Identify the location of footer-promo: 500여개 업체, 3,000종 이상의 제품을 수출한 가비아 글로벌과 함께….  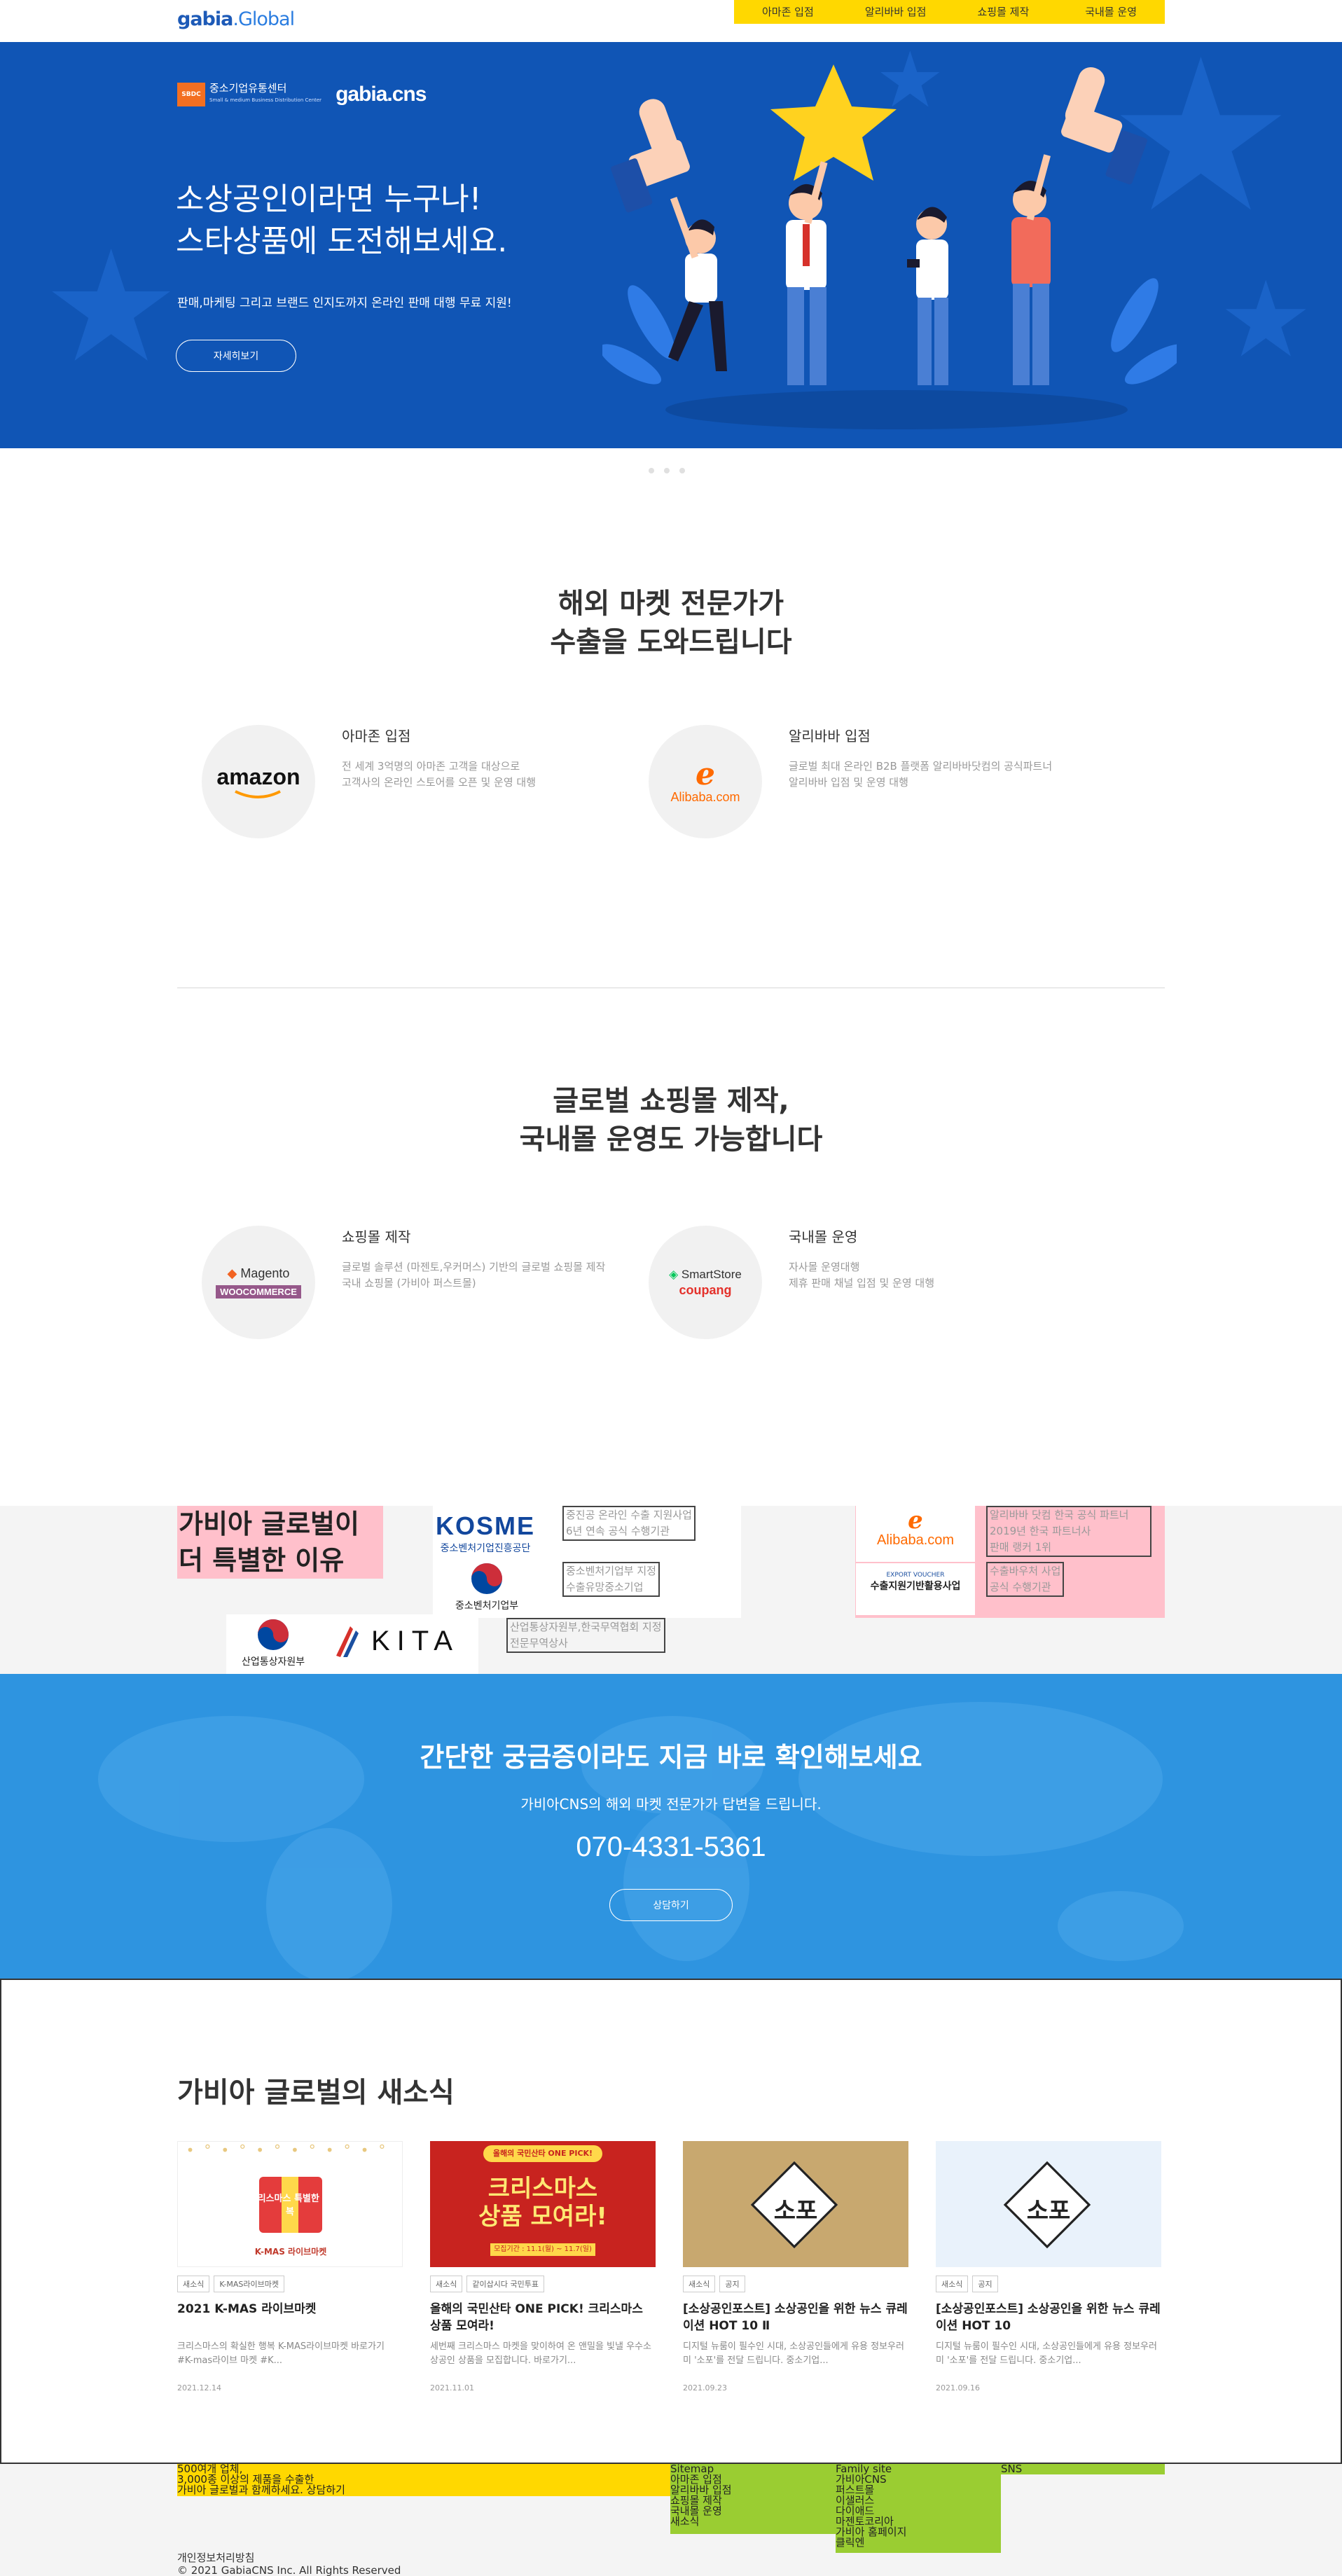
(423, 2480).